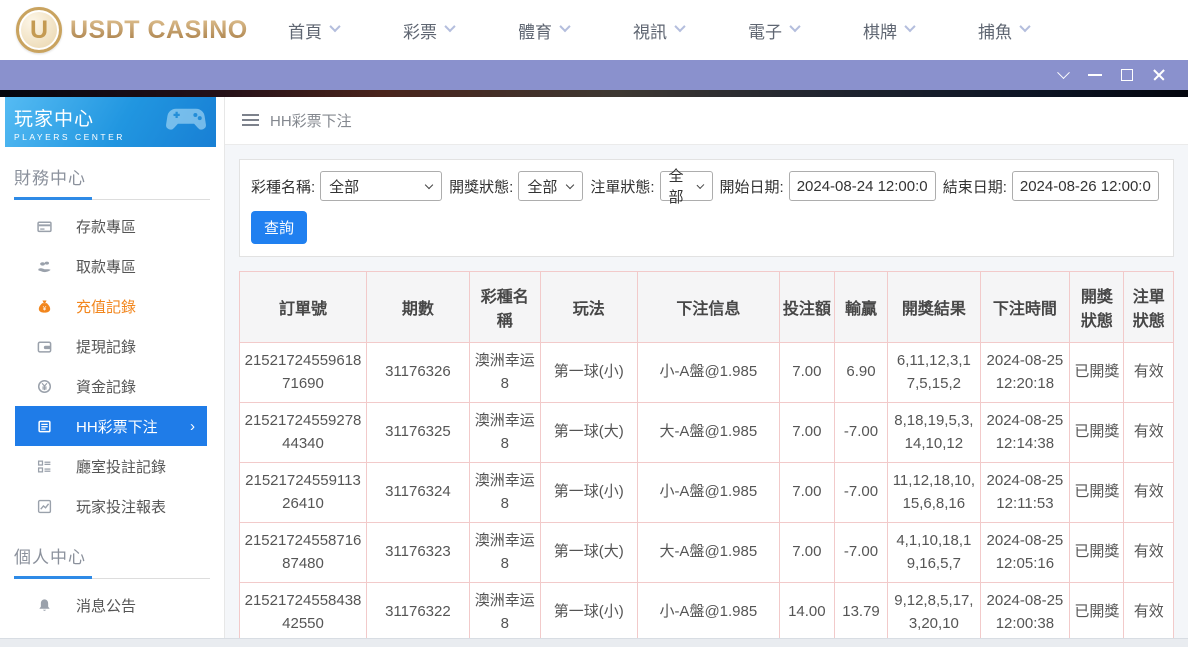 Image resolution: width=1188 pixels, height=647 pixels. What do you see at coordinates (934, 492) in the screenshot?
I see `table-cell: 11,12,18,10,15,6,8,16` at bounding box center [934, 492].